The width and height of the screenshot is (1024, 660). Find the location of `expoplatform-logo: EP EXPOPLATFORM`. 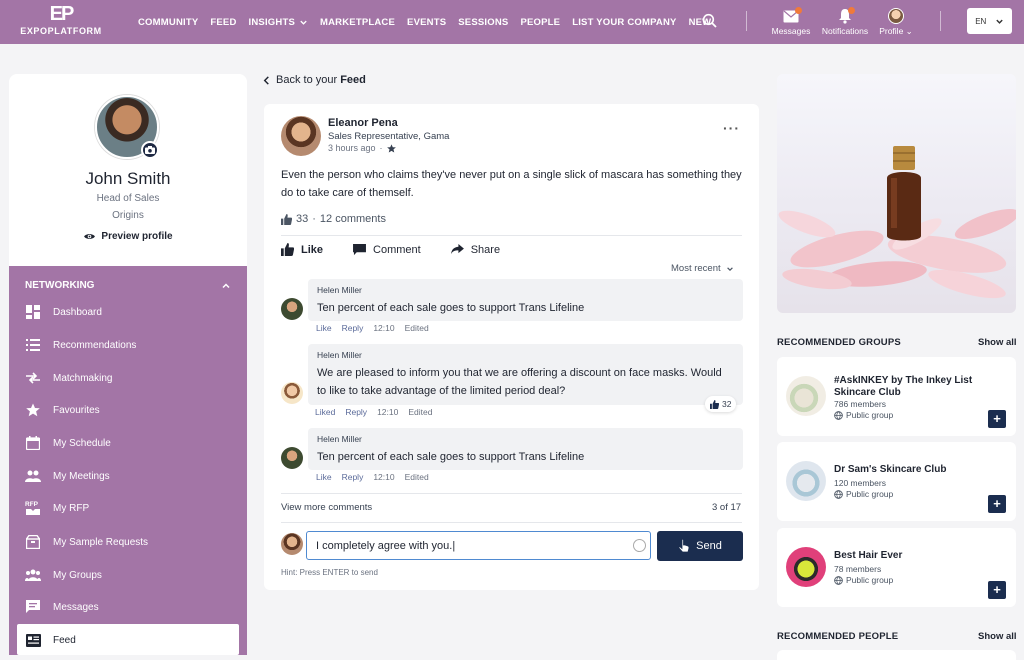

expoplatform-logo: EP EXPOPLATFORM is located at coordinates (61, 20).